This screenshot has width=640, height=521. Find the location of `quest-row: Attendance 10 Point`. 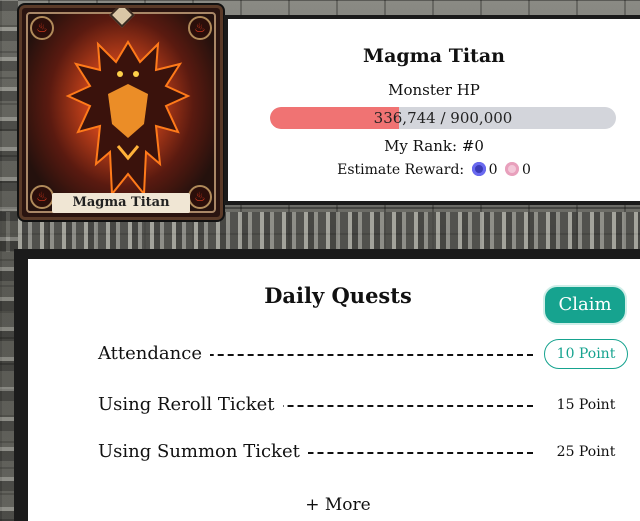

quest-row: Attendance 10 Point is located at coordinates (363, 354).